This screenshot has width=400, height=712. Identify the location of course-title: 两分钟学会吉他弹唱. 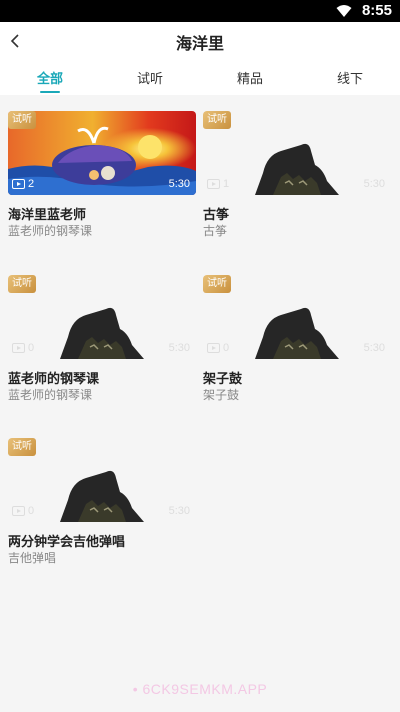
(66, 540).